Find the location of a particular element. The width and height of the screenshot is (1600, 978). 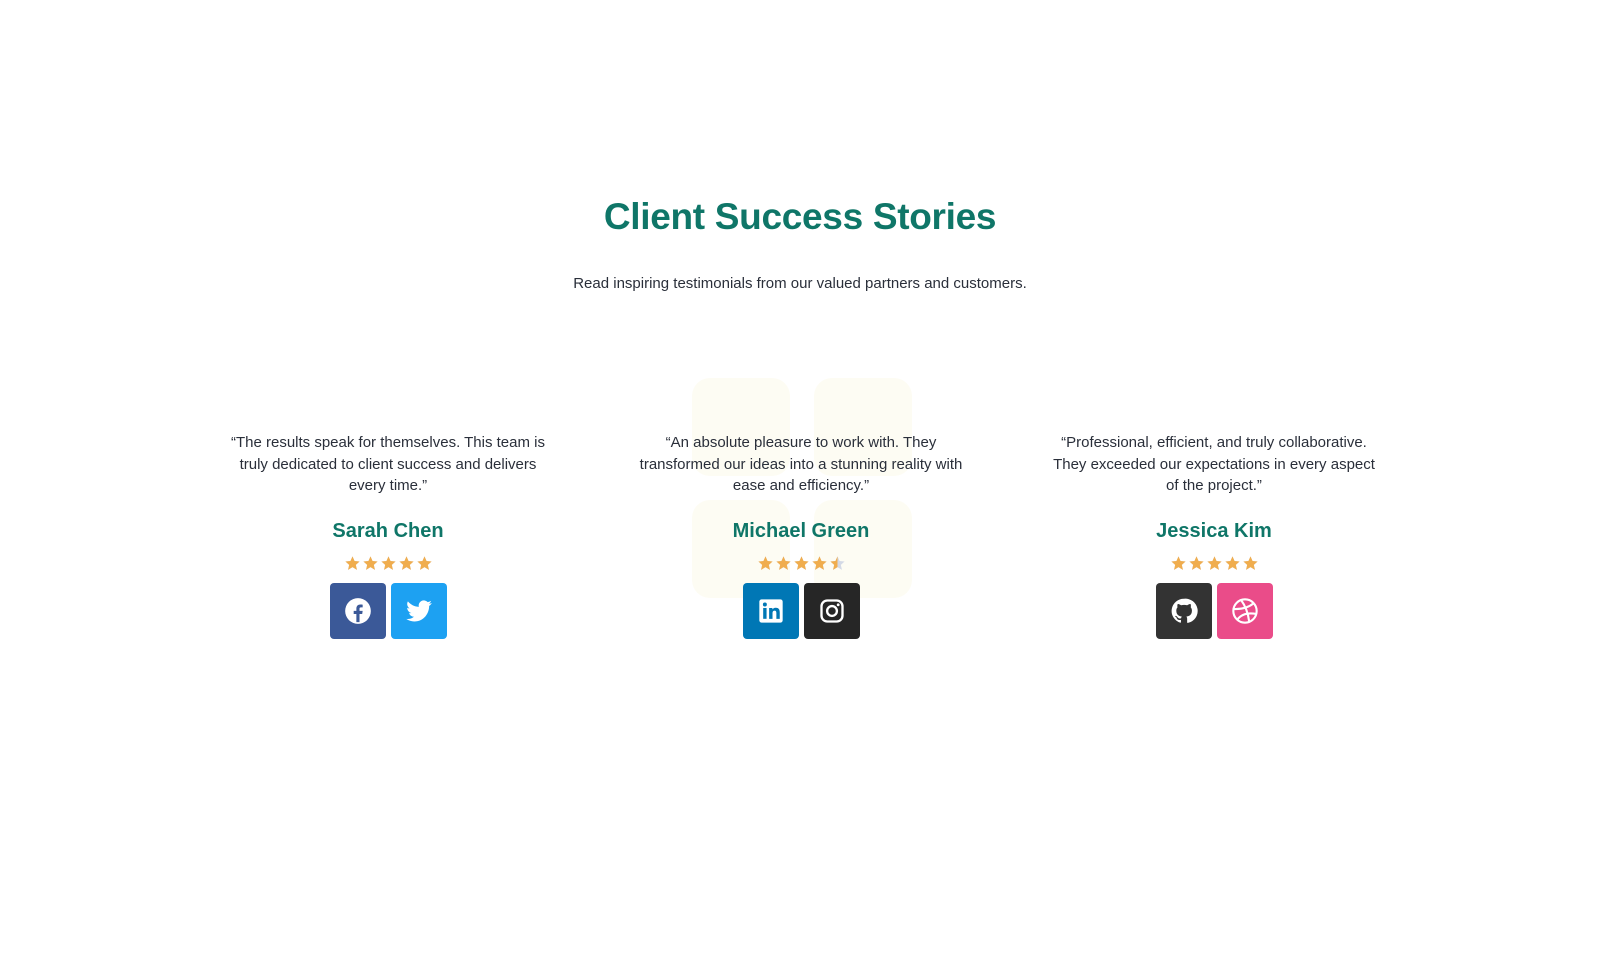

dribbble-link-button is located at coordinates (1244, 610).